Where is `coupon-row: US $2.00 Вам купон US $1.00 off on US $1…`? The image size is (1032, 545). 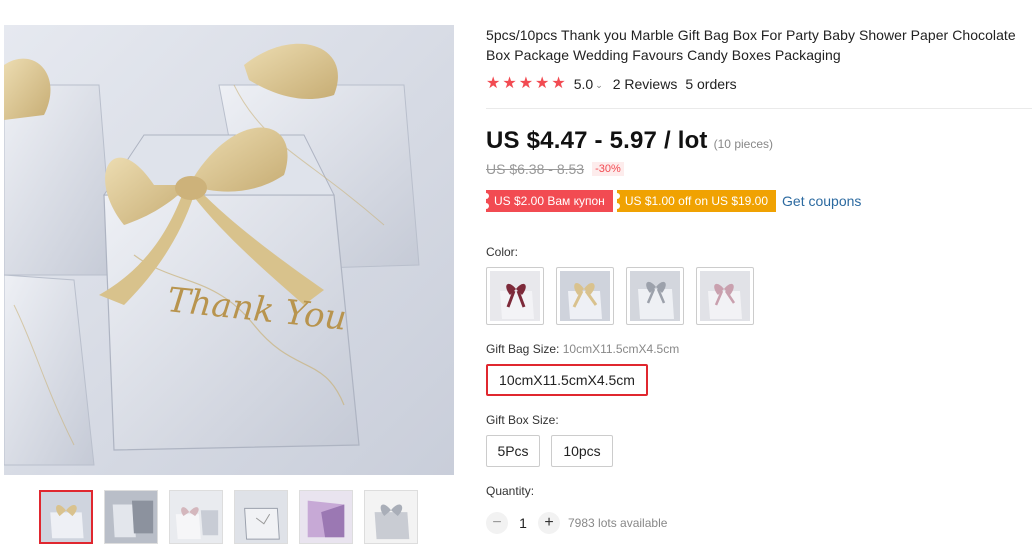
coupon-row: US $2.00 Вам купон US $1.00 off on US $1… is located at coordinates (672, 201).